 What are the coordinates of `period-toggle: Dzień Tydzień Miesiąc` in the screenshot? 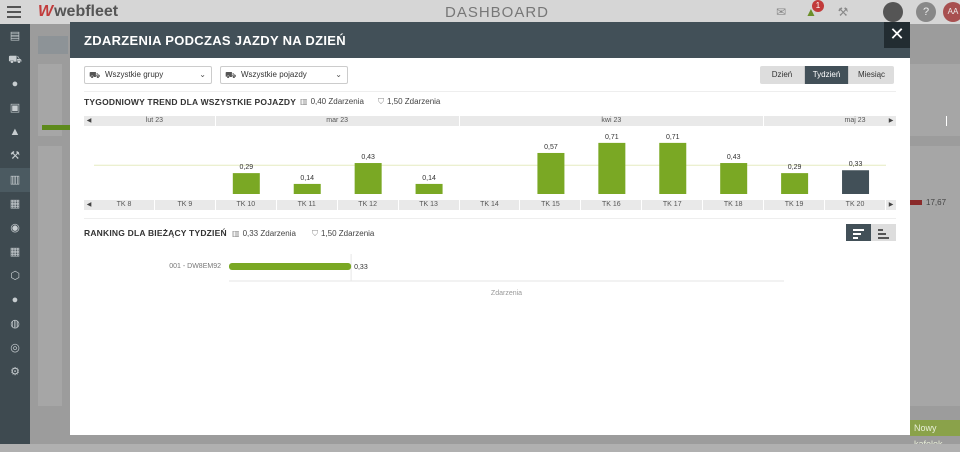 It's located at (827, 75).